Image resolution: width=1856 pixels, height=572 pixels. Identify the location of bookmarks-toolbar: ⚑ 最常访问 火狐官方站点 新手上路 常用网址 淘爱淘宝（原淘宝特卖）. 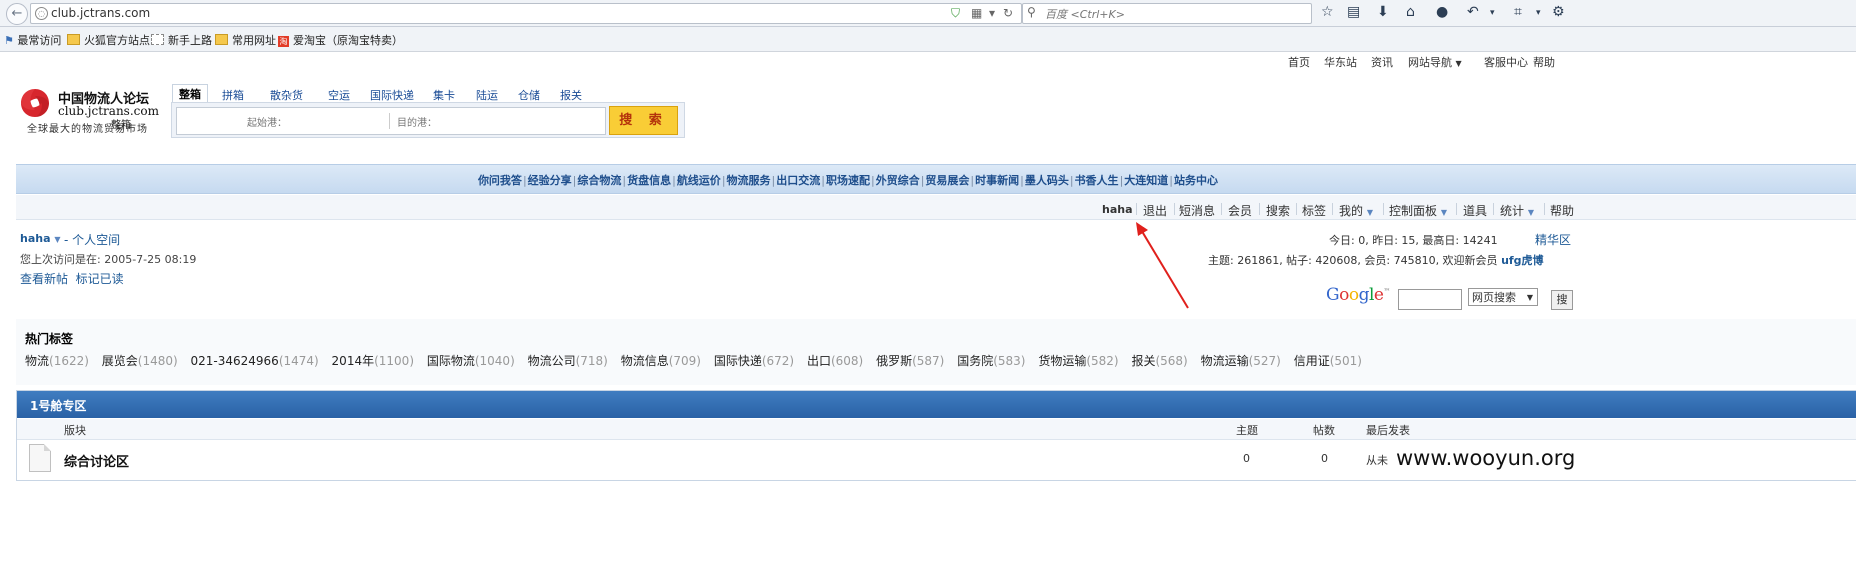
(928, 39).